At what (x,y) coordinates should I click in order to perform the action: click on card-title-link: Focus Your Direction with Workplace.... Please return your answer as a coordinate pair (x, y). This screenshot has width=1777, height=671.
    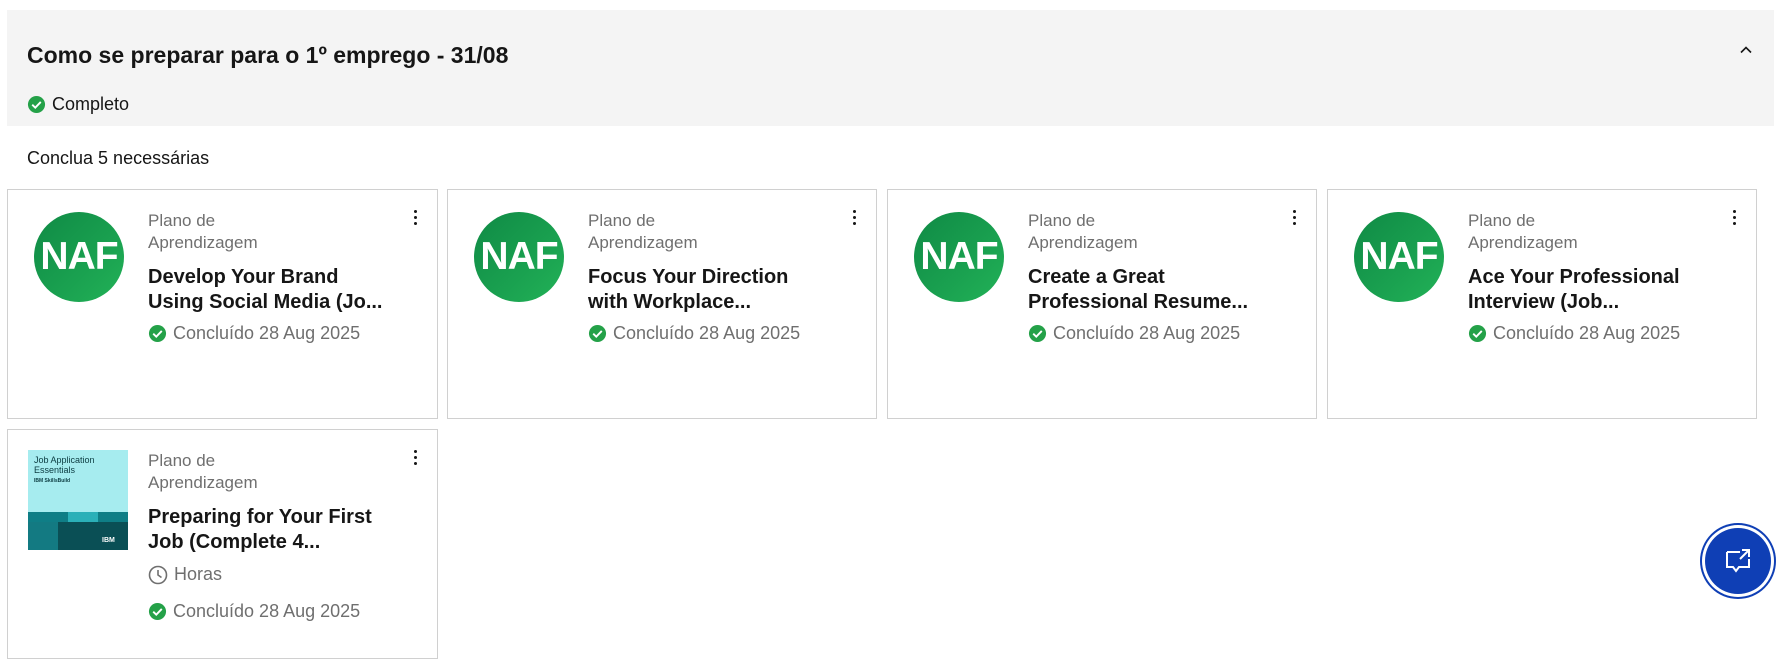
    Looking at the image, I should click on (708, 290).